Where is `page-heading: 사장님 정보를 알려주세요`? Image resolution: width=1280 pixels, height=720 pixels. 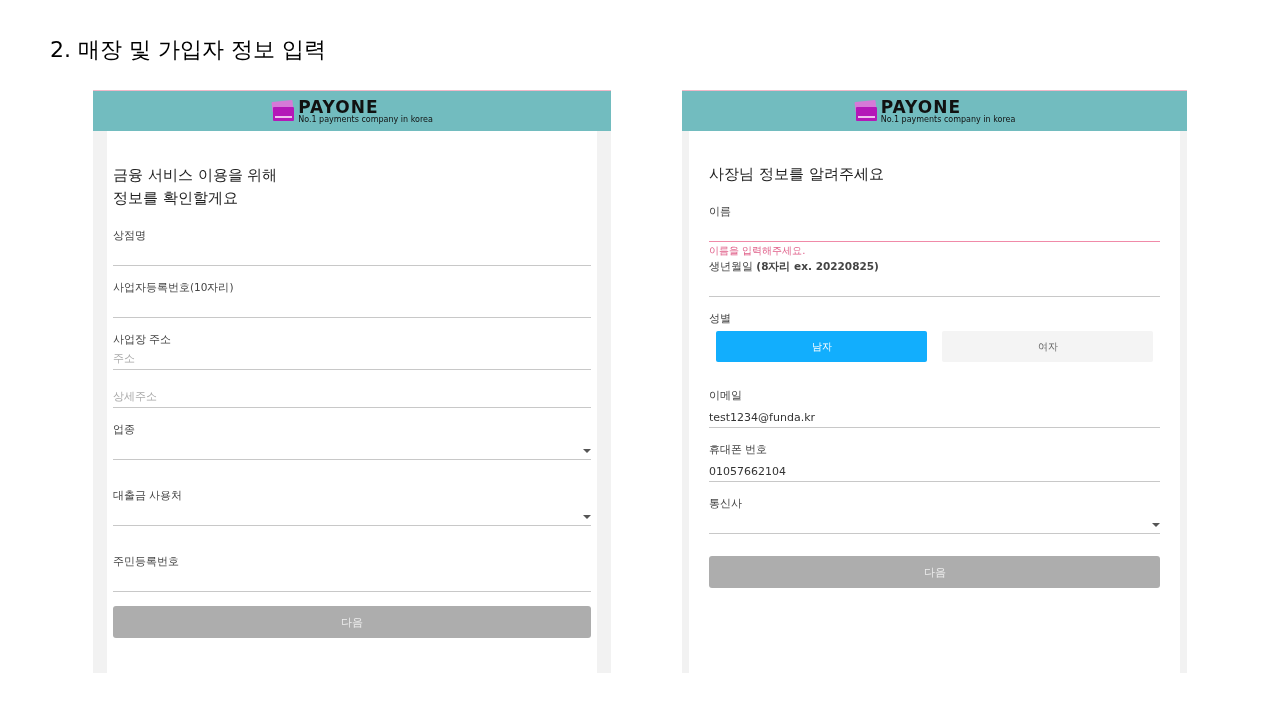
page-heading: 사장님 정보를 알려주세요 is located at coordinates (797, 174).